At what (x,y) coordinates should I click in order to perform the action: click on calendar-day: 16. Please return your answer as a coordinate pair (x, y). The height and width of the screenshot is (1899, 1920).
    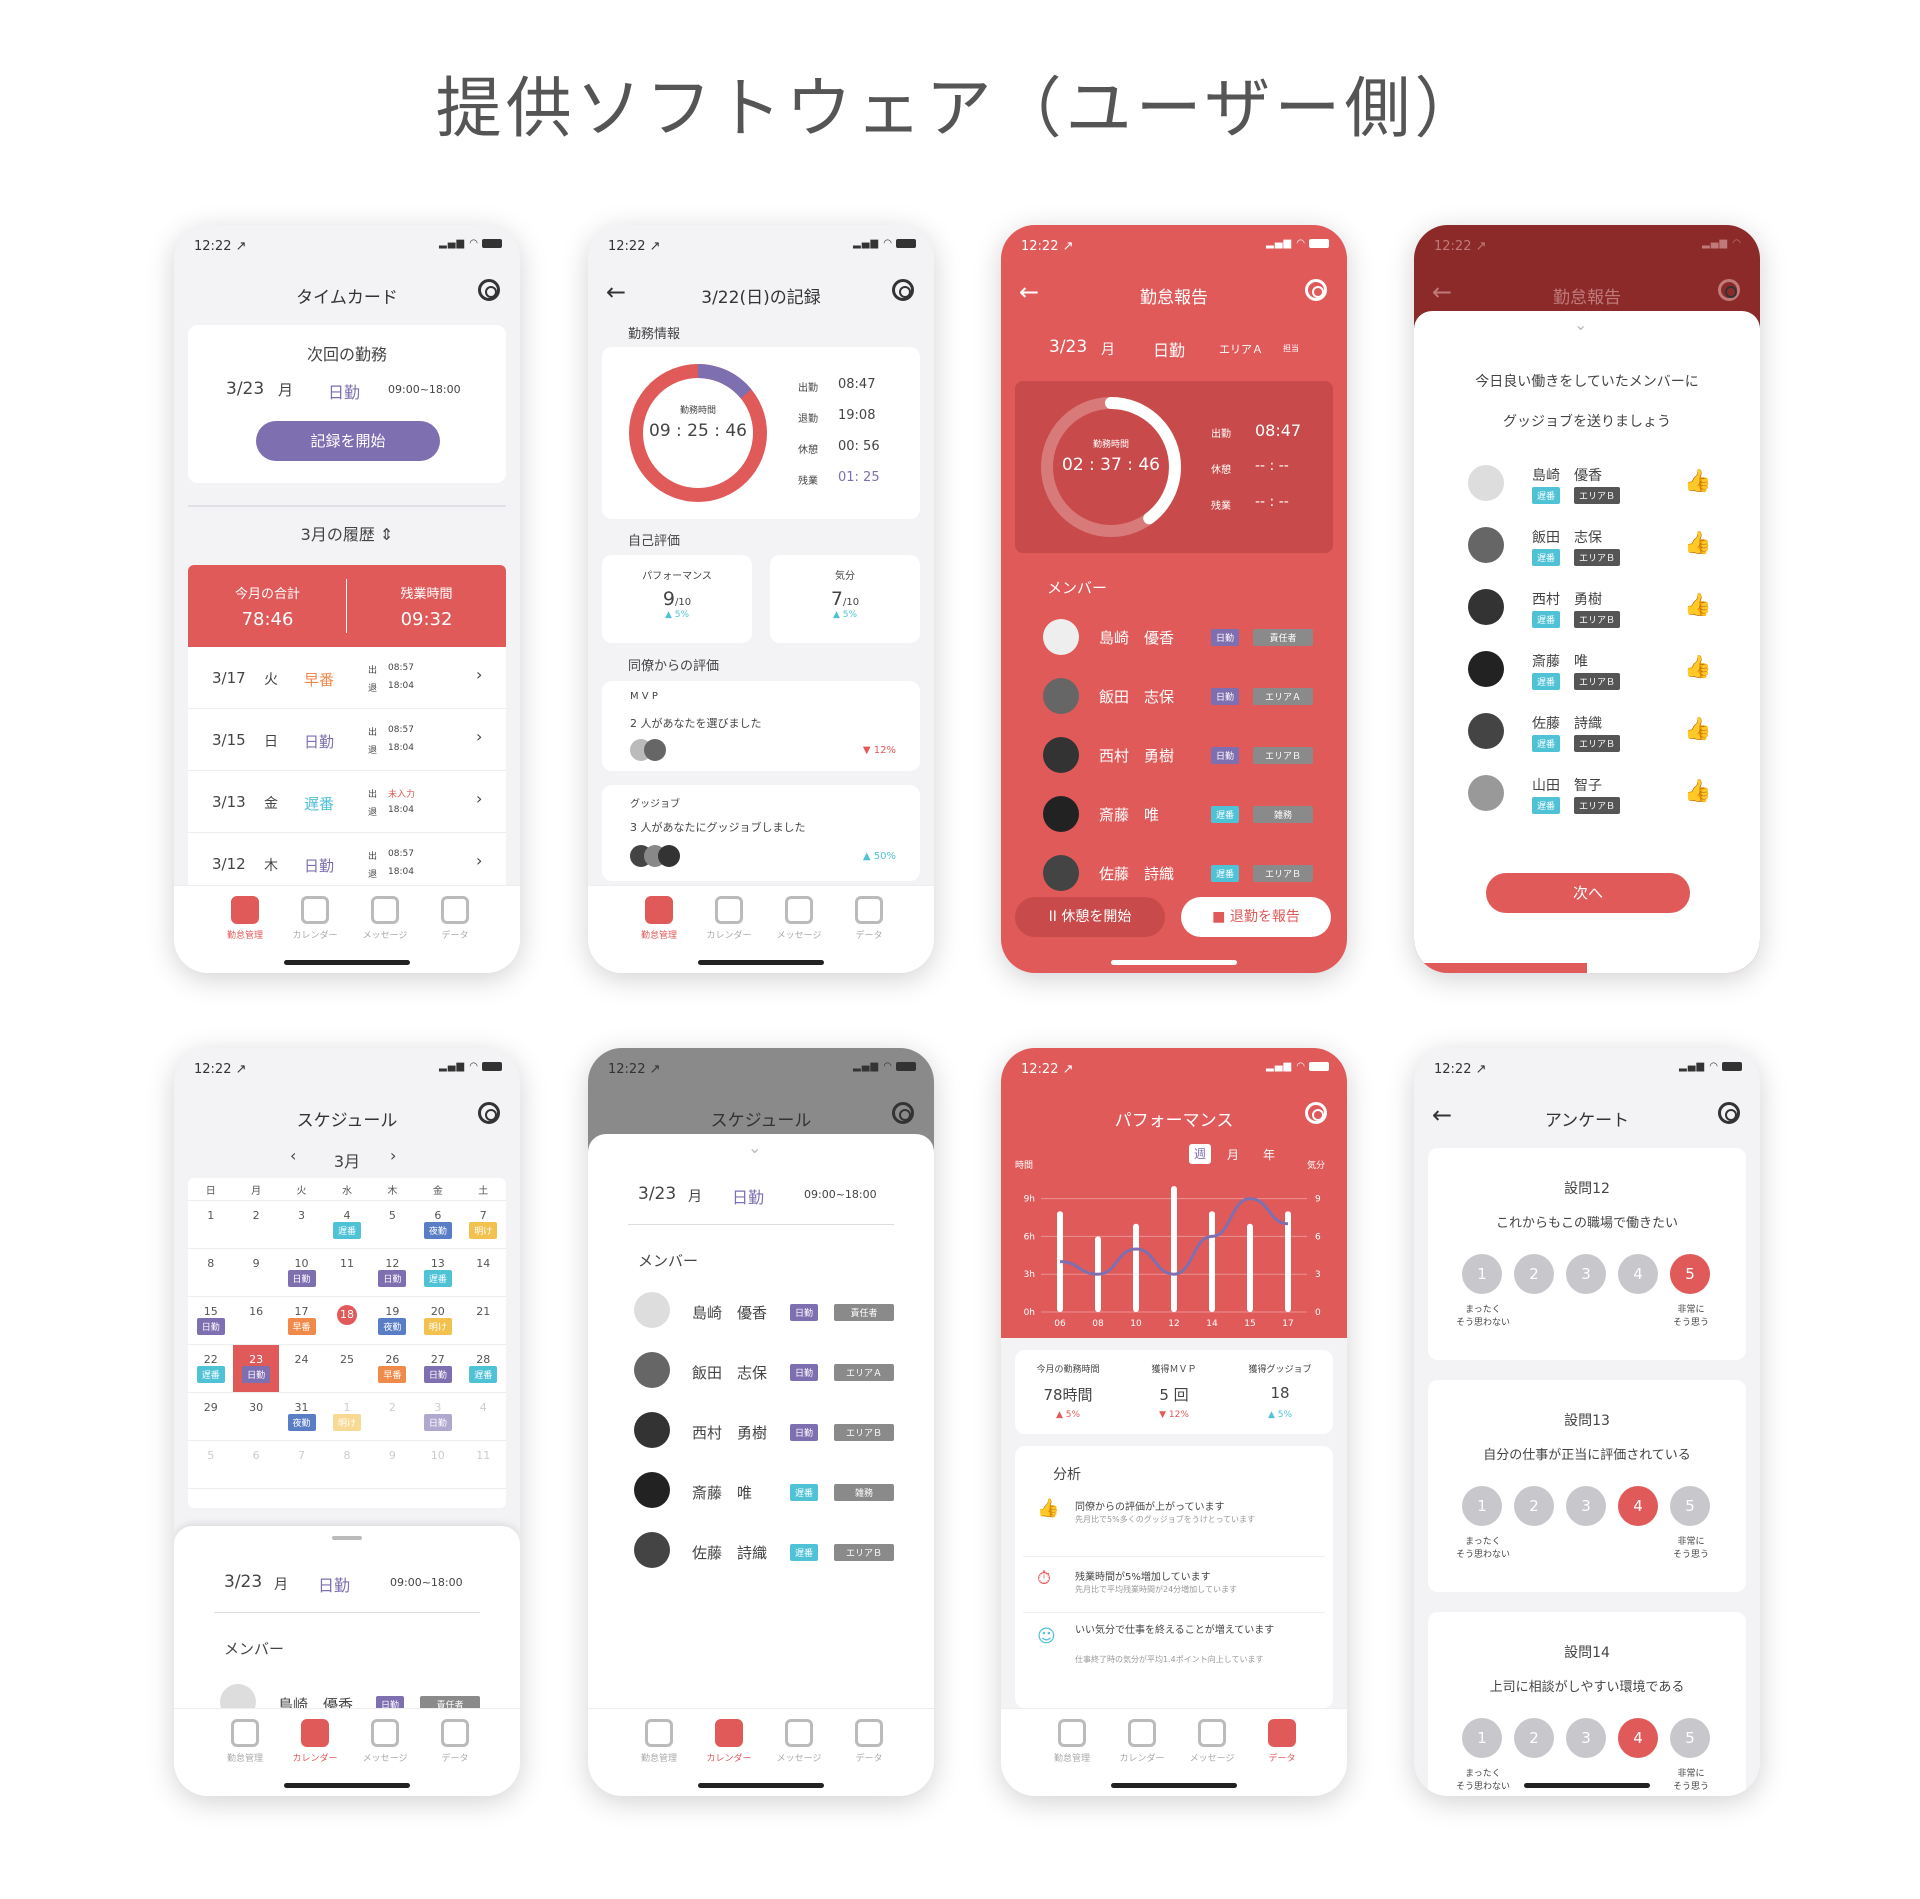
    Looking at the image, I should click on (256, 1320).